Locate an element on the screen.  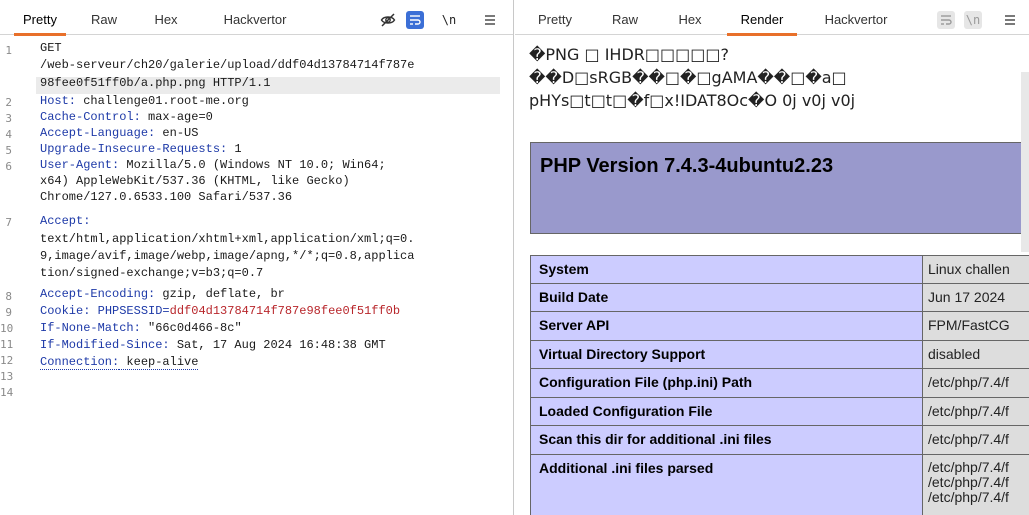
header-upgrade-insecure-requests: Upgrade-Insecure-Requests: 1 is located at coordinates (141, 149).